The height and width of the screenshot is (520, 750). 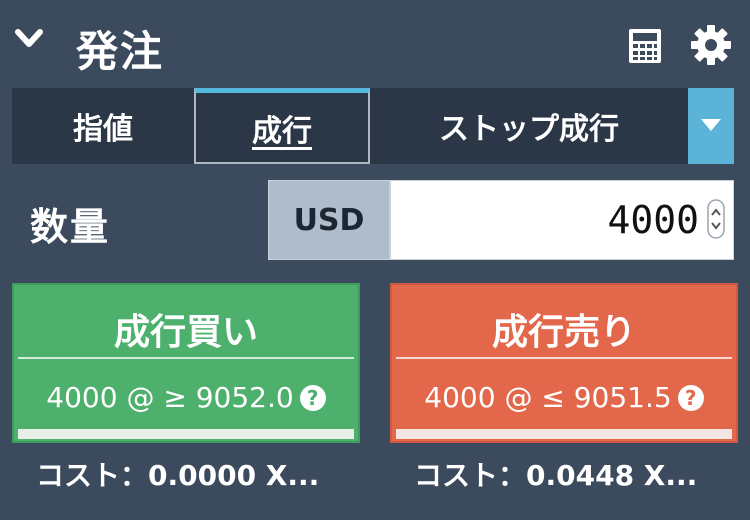 I want to click on calculator-icon, so click(x=645, y=46).